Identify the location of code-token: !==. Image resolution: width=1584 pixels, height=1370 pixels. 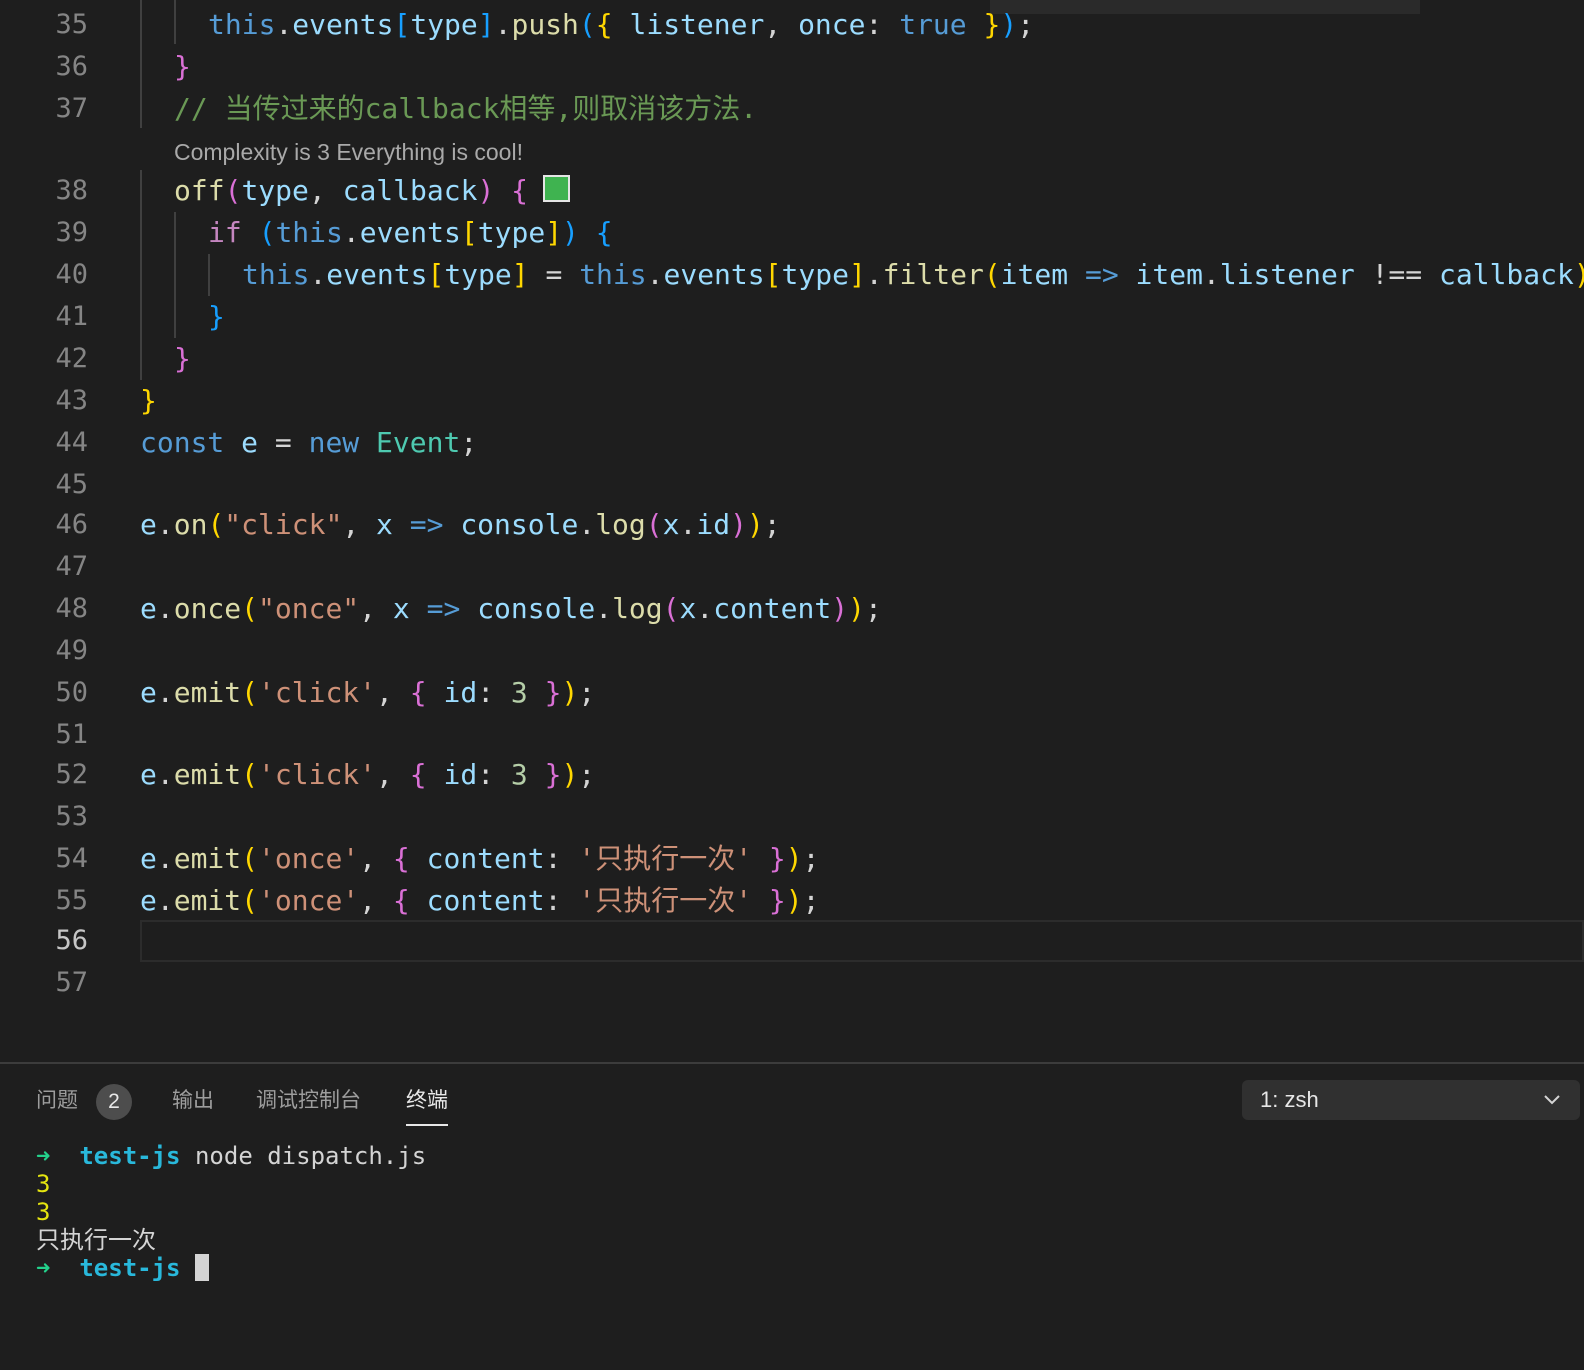
(1396, 274).